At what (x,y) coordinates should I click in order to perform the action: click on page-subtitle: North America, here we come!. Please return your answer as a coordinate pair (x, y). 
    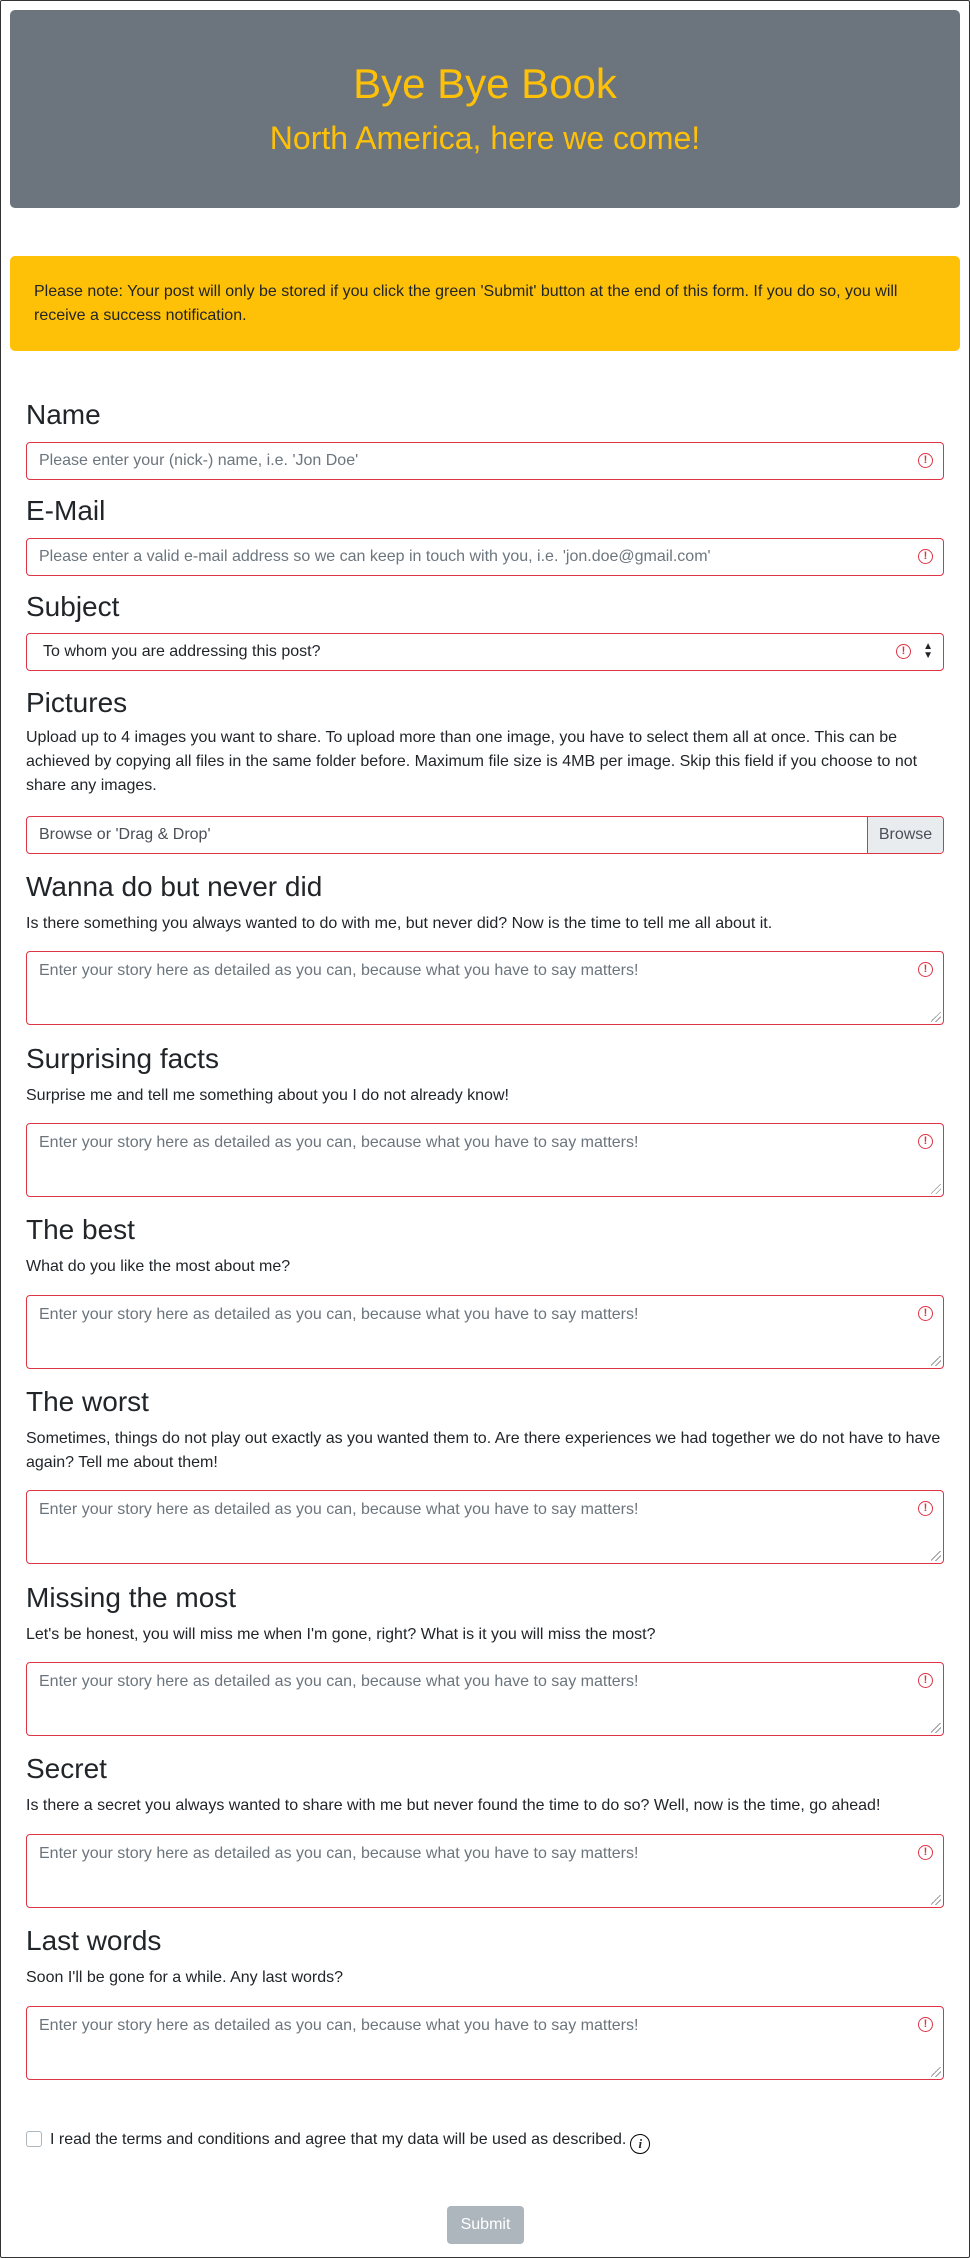
    Looking at the image, I should click on (485, 138).